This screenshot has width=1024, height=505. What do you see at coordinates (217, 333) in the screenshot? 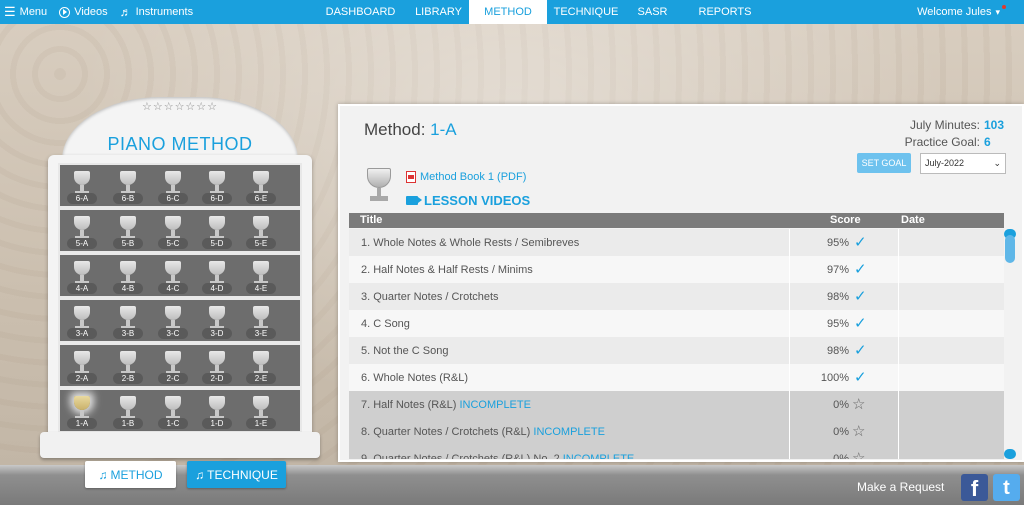
I see `trophy-label: 3-D` at bounding box center [217, 333].